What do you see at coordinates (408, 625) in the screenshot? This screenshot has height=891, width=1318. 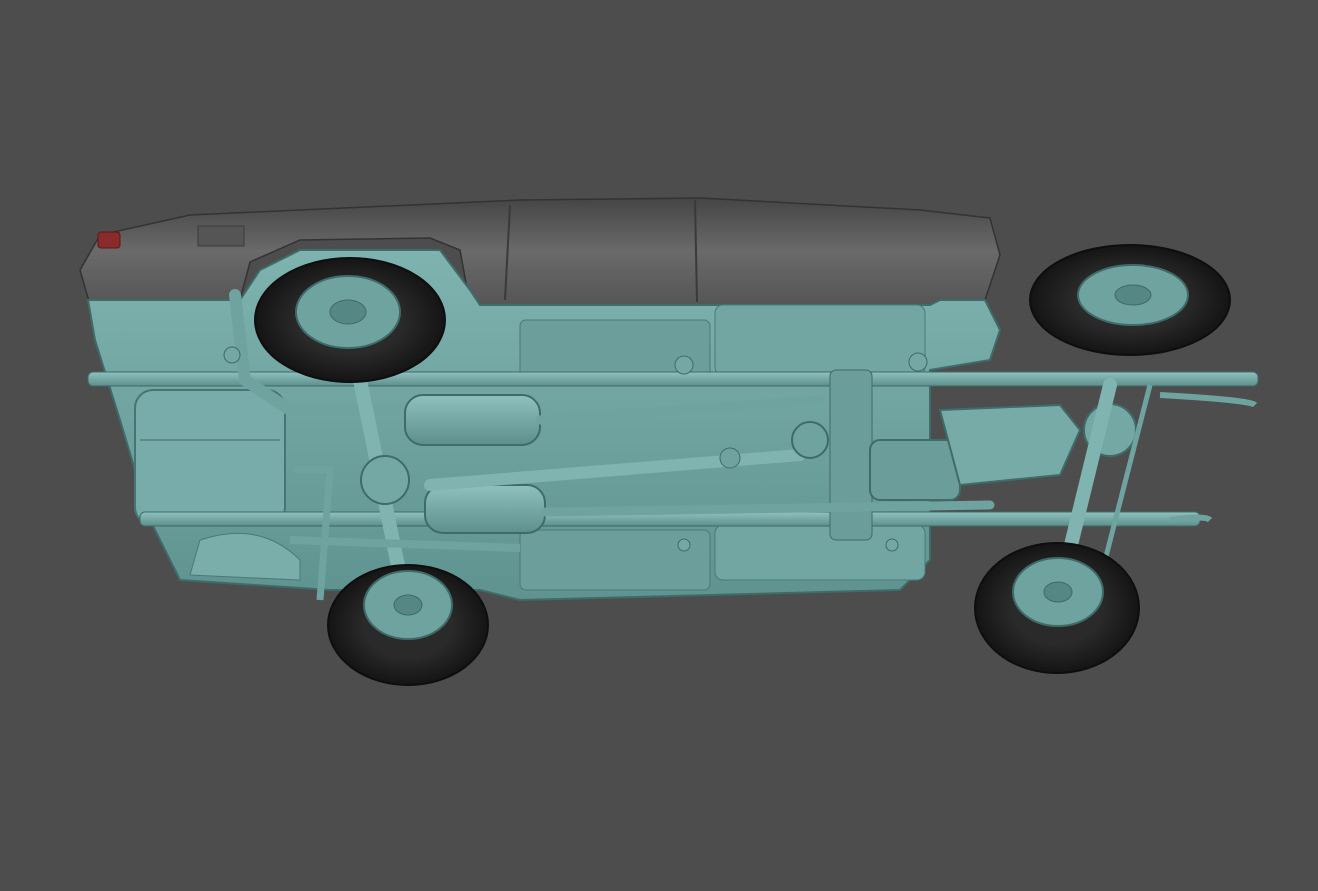 I see `wheel-rear-bottom` at bounding box center [408, 625].